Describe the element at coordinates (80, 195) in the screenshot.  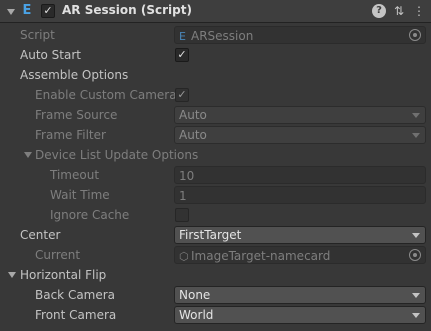
I see `wait-time-label: Wait Time` at that location.